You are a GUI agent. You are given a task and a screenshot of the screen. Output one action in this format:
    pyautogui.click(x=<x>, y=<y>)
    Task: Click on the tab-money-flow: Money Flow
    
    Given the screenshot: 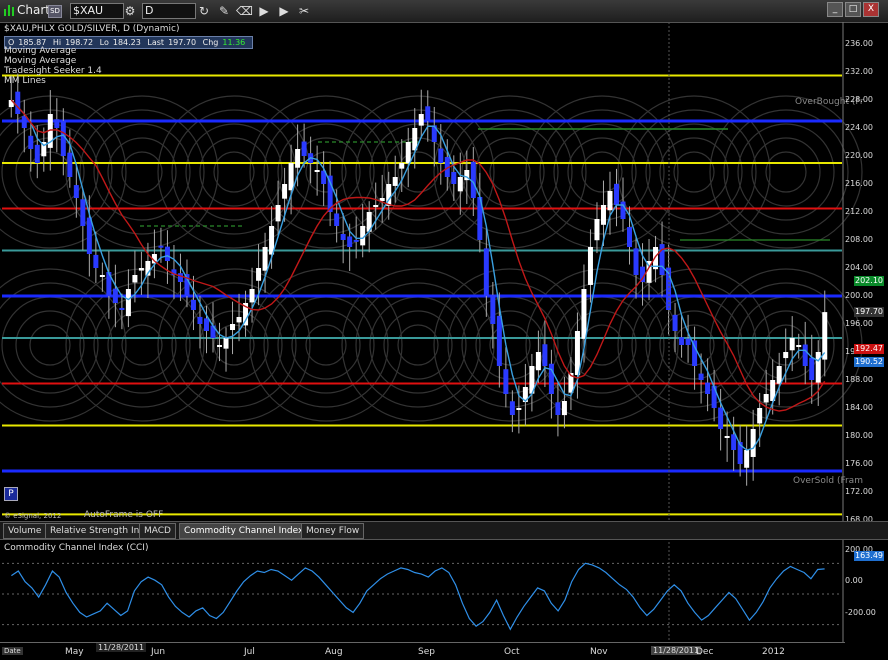 What is the action you would take?
    pyautogui.click(x=333, y=531)
    